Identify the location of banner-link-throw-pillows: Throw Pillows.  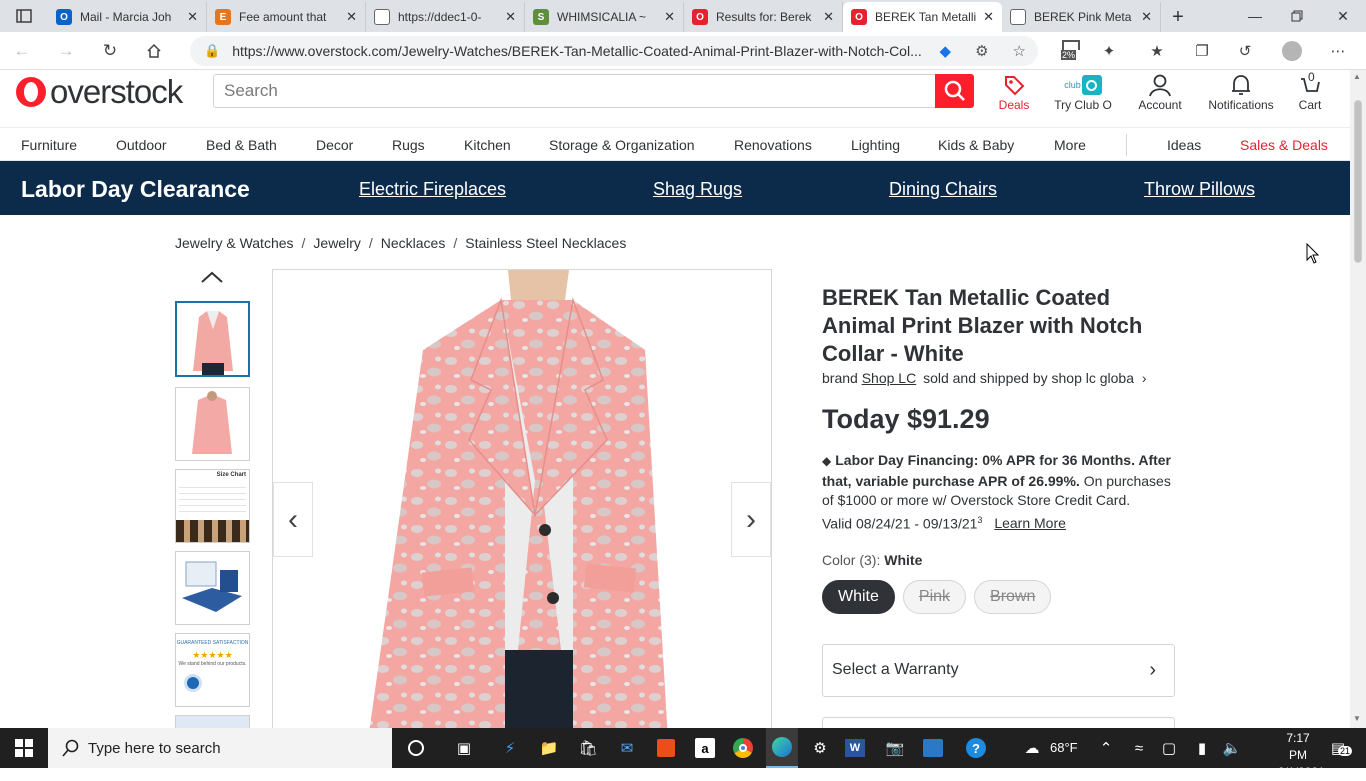
(1199, 189).